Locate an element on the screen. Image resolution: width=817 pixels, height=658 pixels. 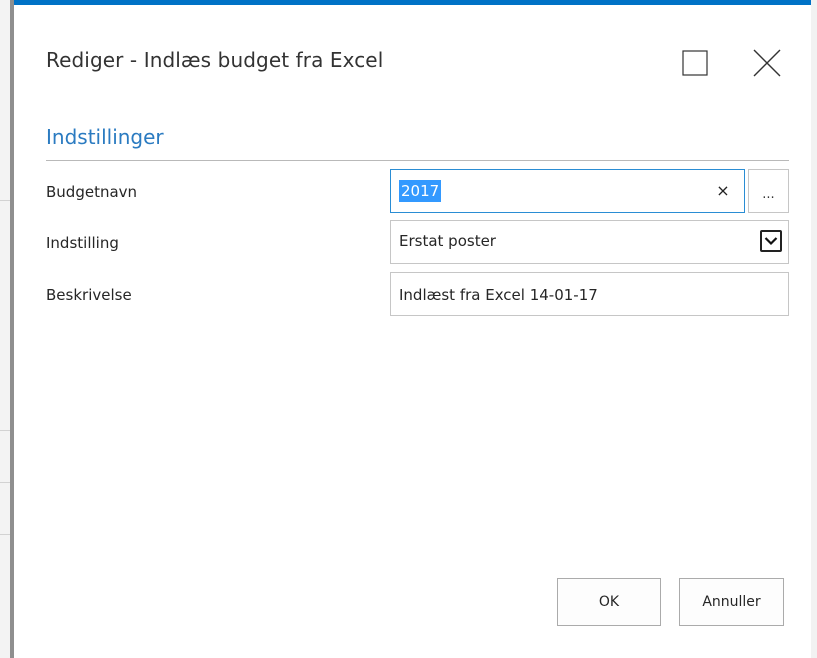
clear-icon: × is located at coordinates (723, 191).